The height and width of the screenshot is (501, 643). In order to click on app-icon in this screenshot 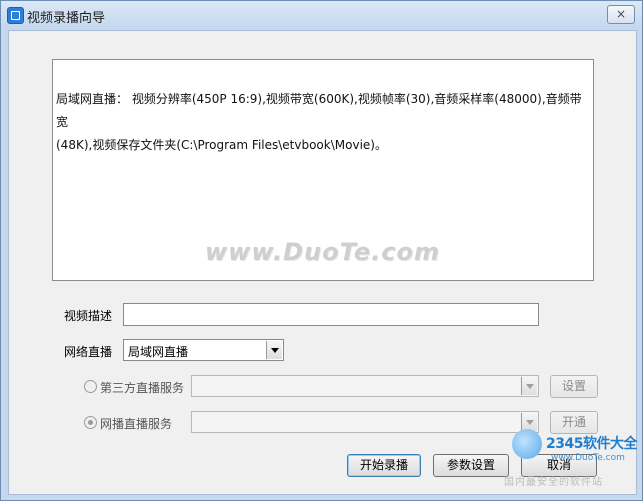, I will do `click(15, 15)`.